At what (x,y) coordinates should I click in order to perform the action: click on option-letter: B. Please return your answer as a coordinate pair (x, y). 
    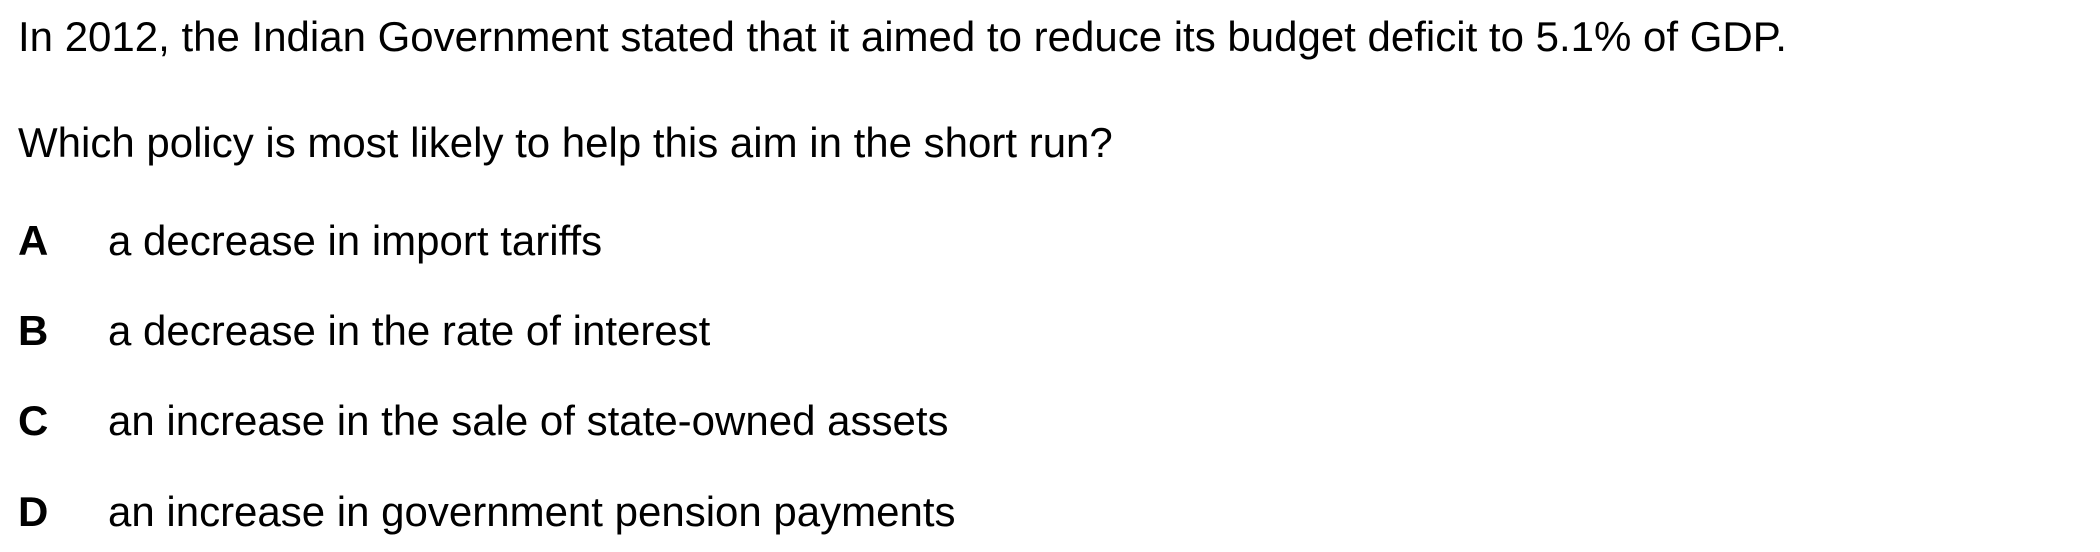
    Looking at the image, I should click on (33, 330).